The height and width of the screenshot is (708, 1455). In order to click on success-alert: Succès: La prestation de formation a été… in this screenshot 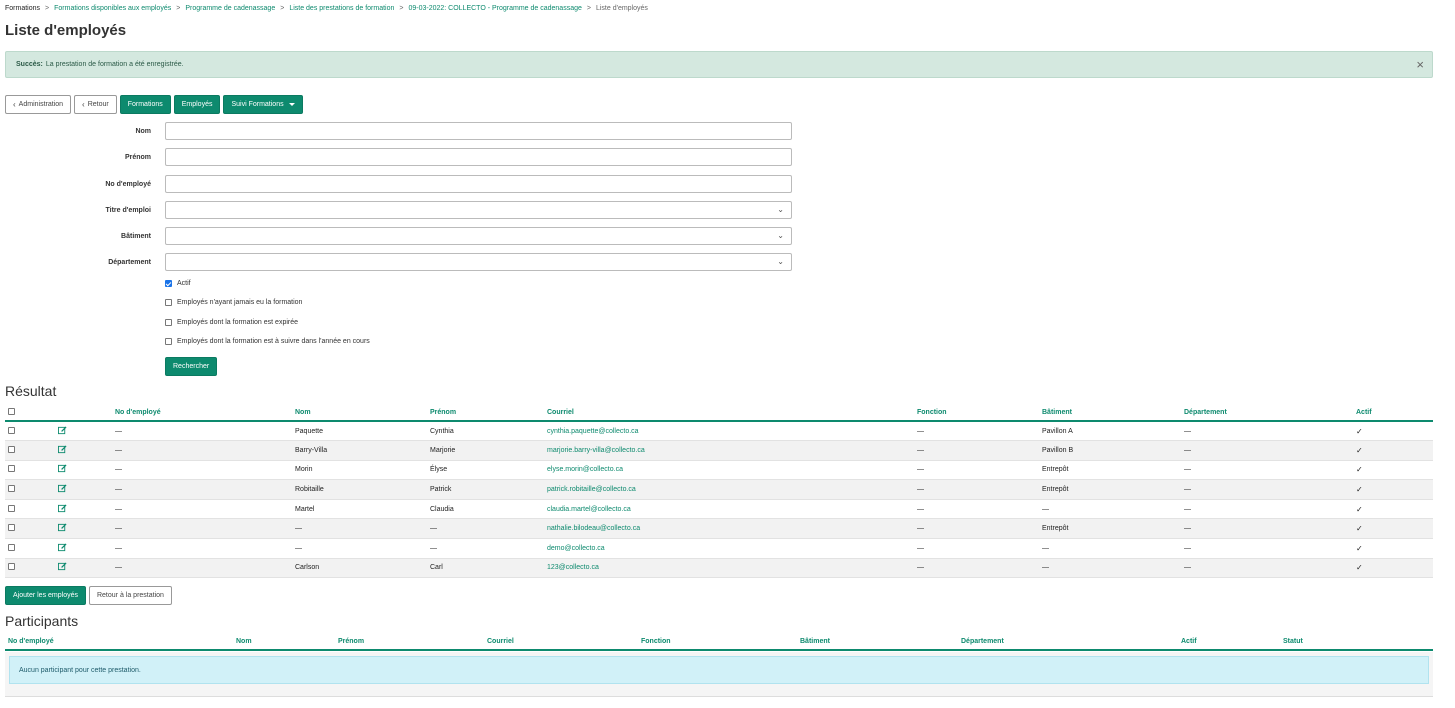, I will do `click(719, 64)`.